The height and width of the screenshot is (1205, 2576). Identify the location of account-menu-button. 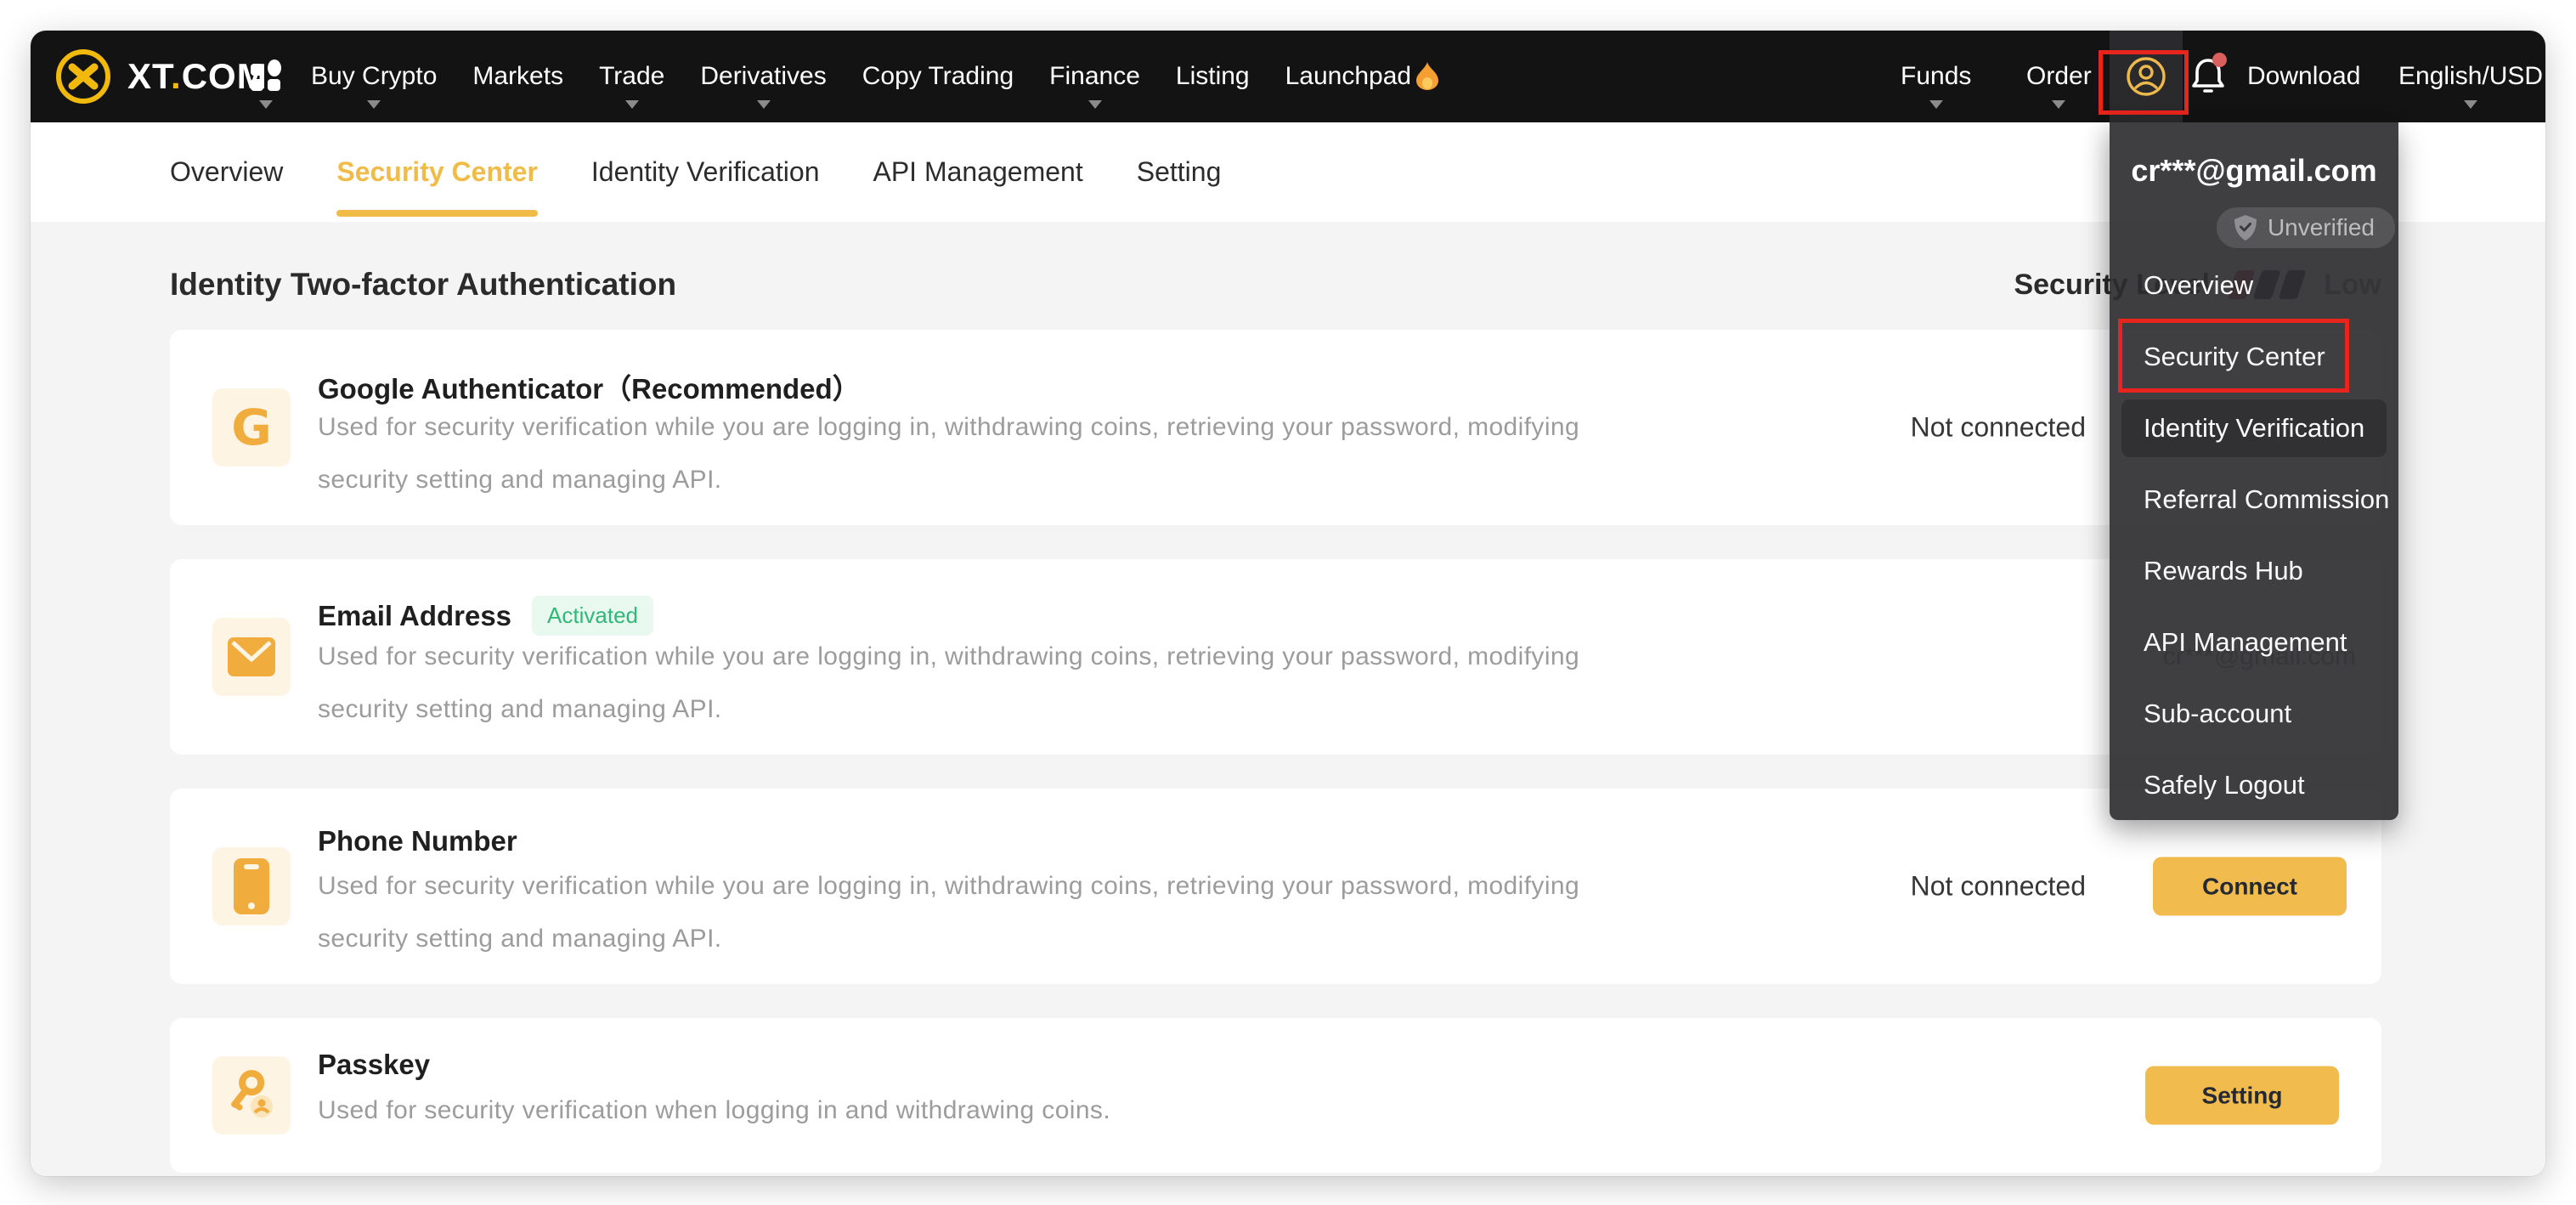
(2146, 76).